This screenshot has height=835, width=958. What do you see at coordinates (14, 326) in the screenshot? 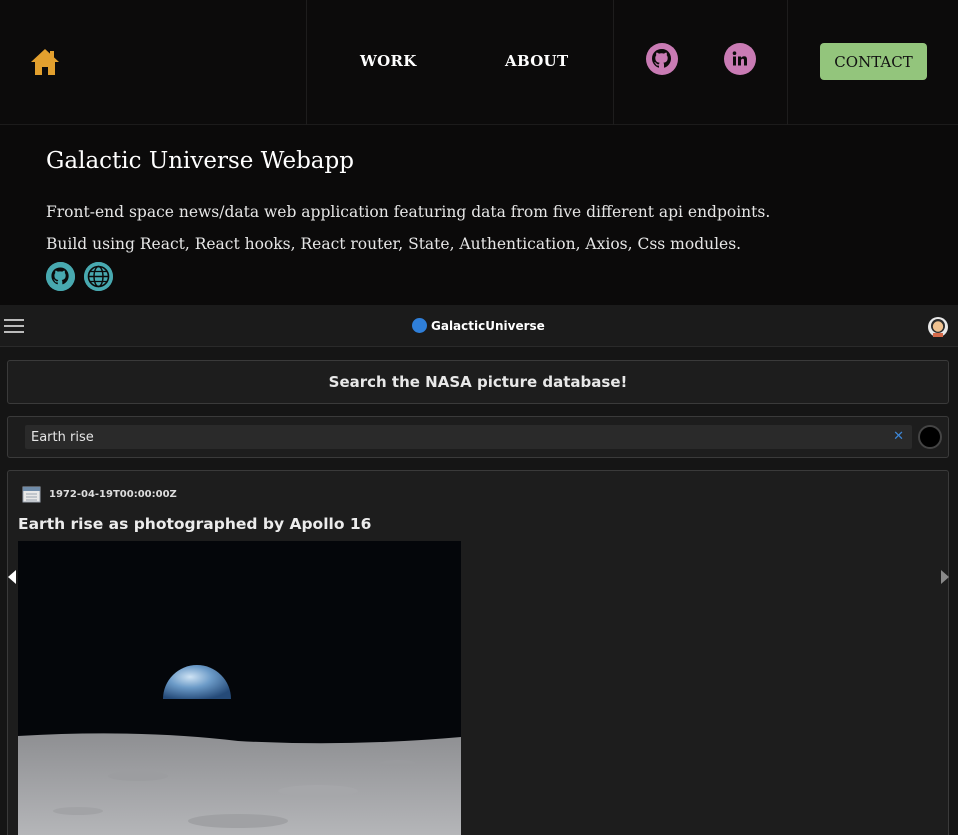
I see `menu-icon` at bounding box center [14, 326].